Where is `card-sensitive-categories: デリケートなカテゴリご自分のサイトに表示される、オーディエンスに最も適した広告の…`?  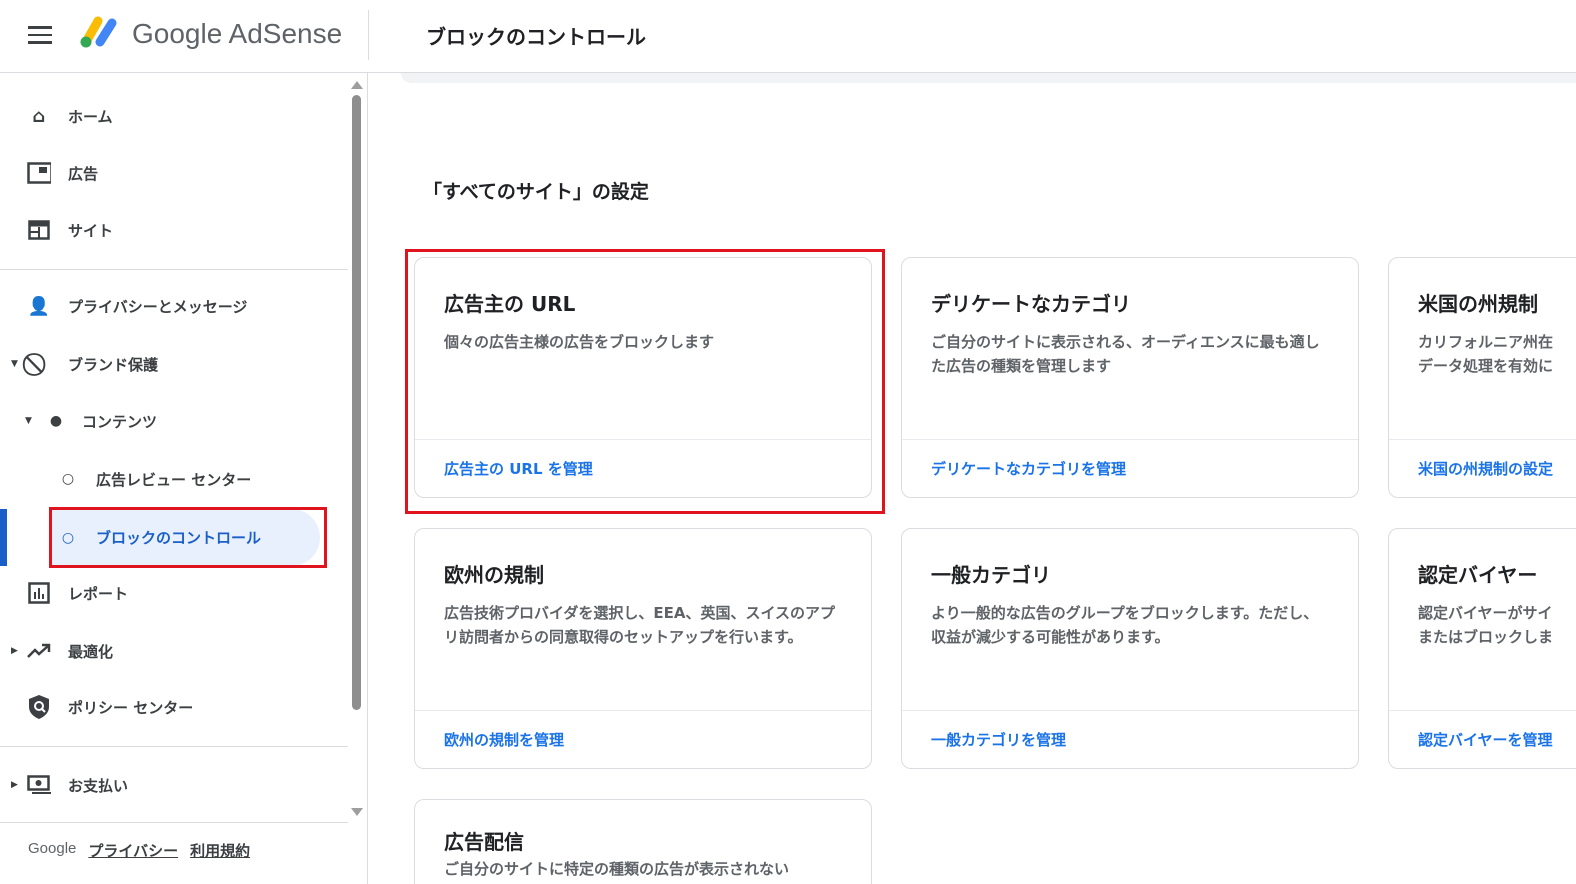
card-sensitive-categories: デリケートなカテゴリご自分のサイトに表示される、オーディエンスに最も適した広告の… is located at coordinates (1130, 377).